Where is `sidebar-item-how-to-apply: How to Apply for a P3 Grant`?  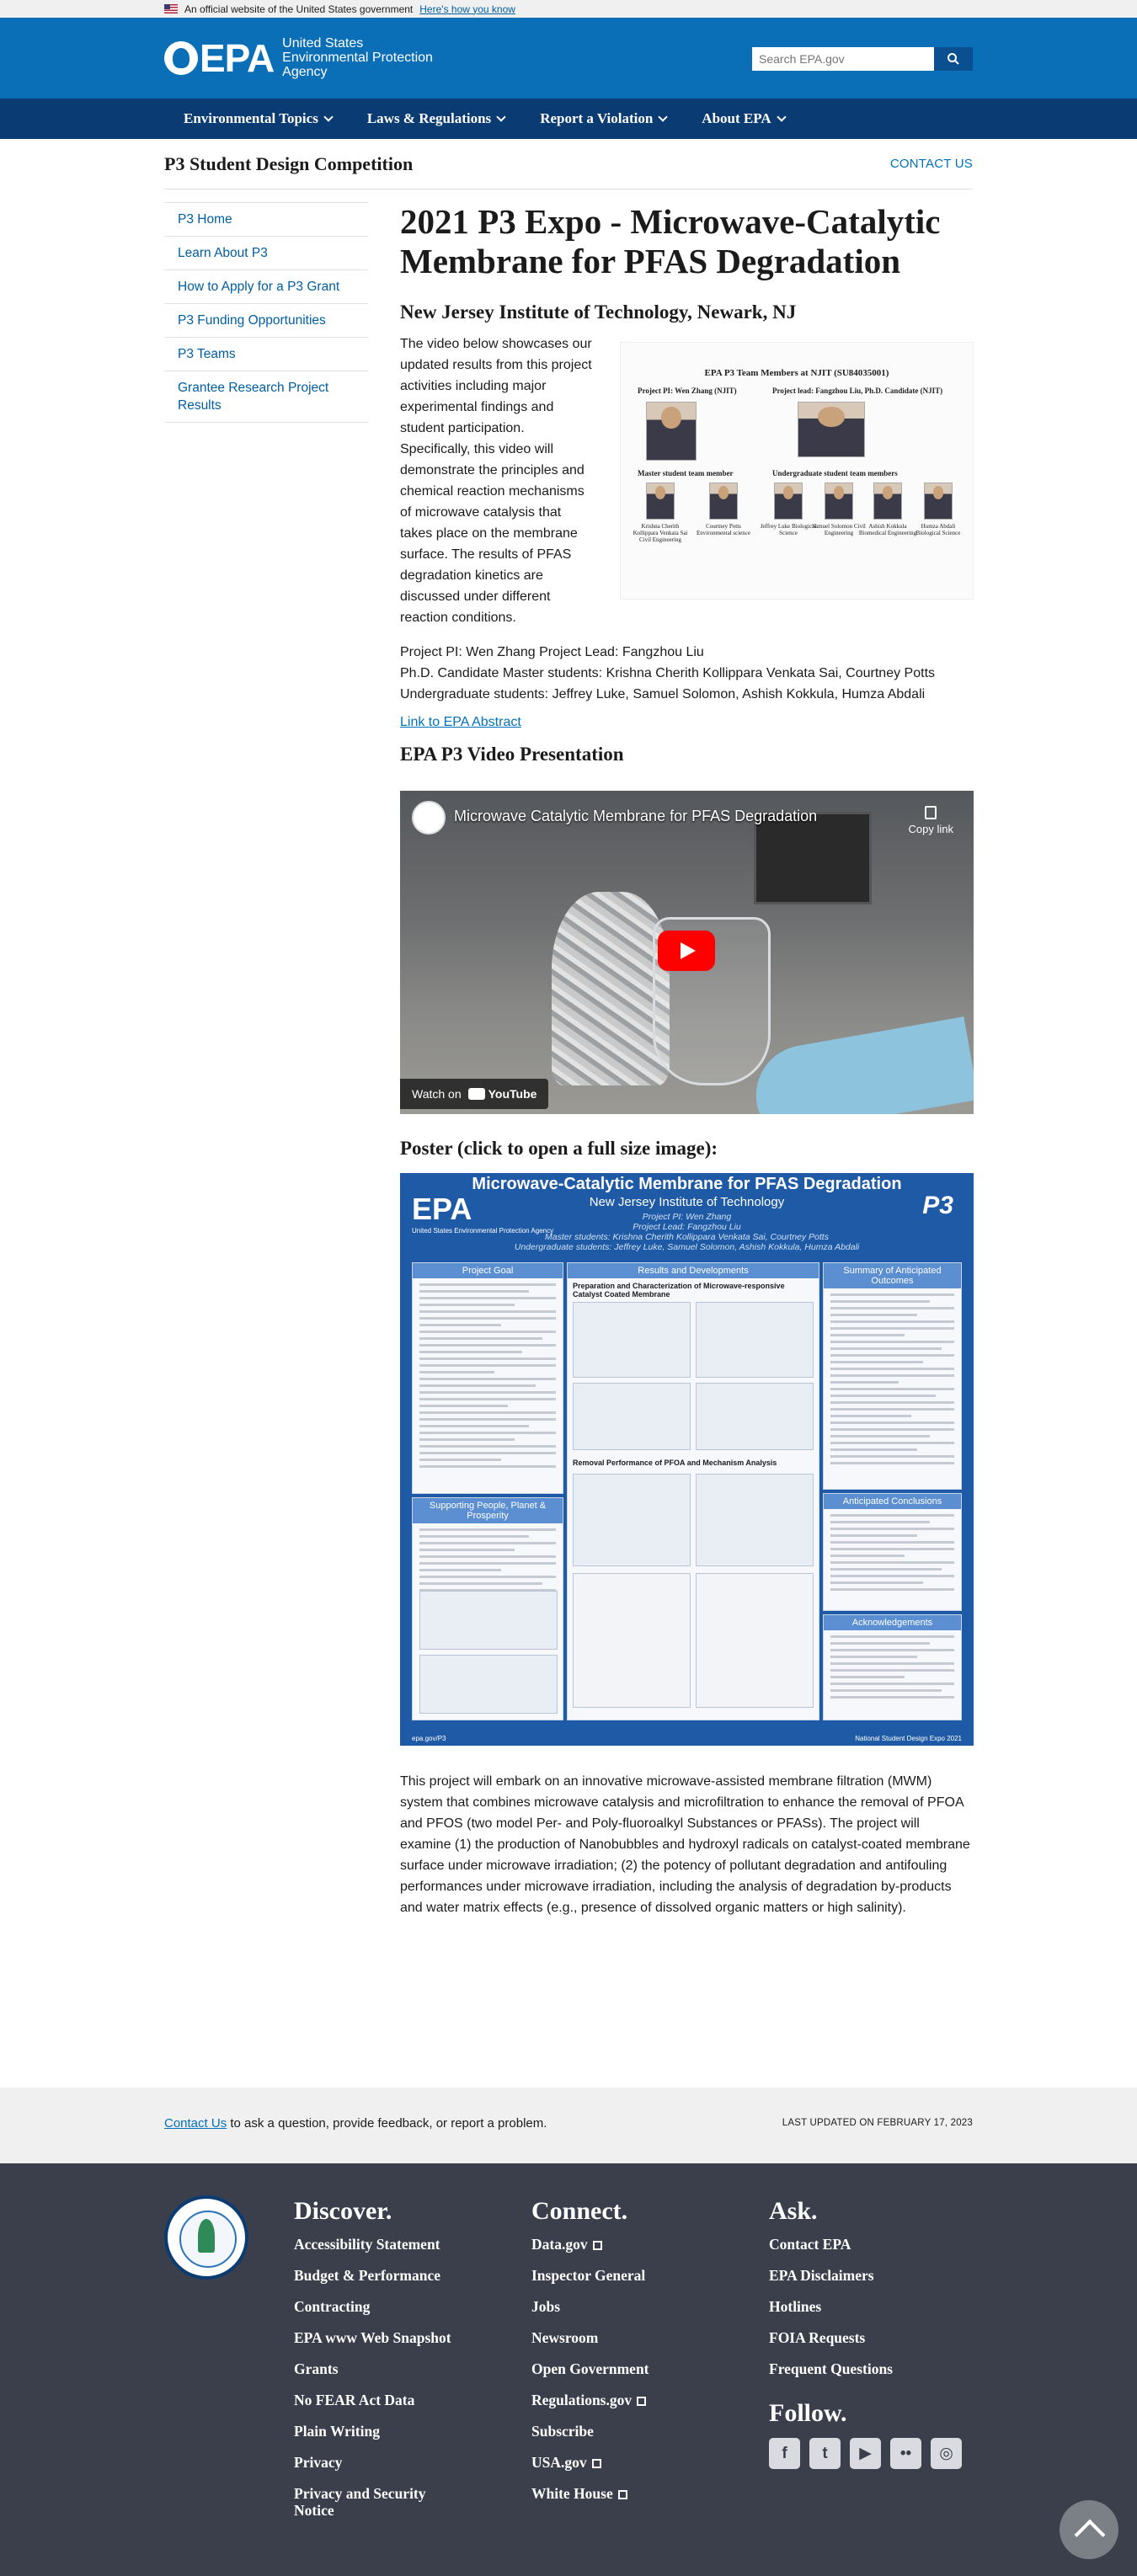 sidebar-item-how-to-apply: How to Apply for a P3 Grant is located at coordinates (266, 287).